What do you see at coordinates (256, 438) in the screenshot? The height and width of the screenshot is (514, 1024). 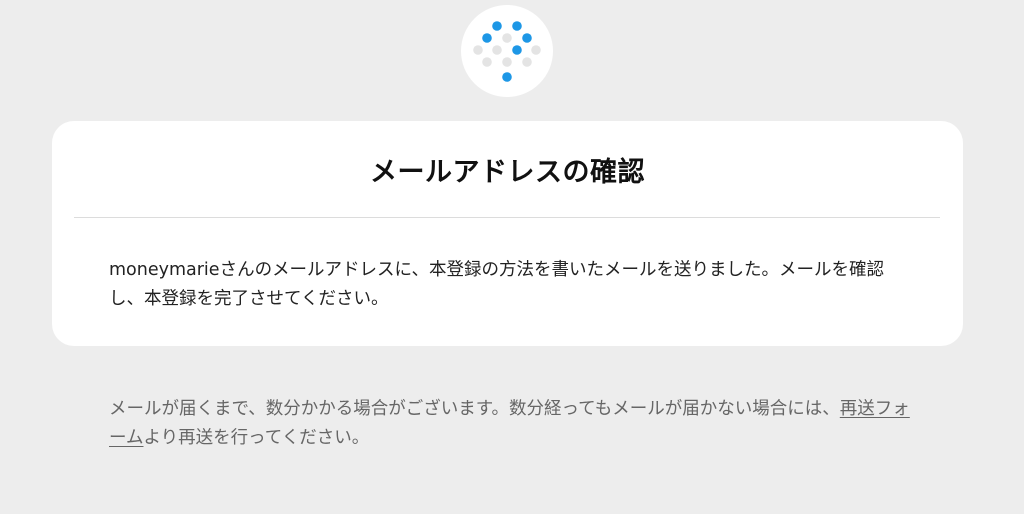 I see `resend-note-text-after: より再送を行ってください。` at bounding box center [256, 438].